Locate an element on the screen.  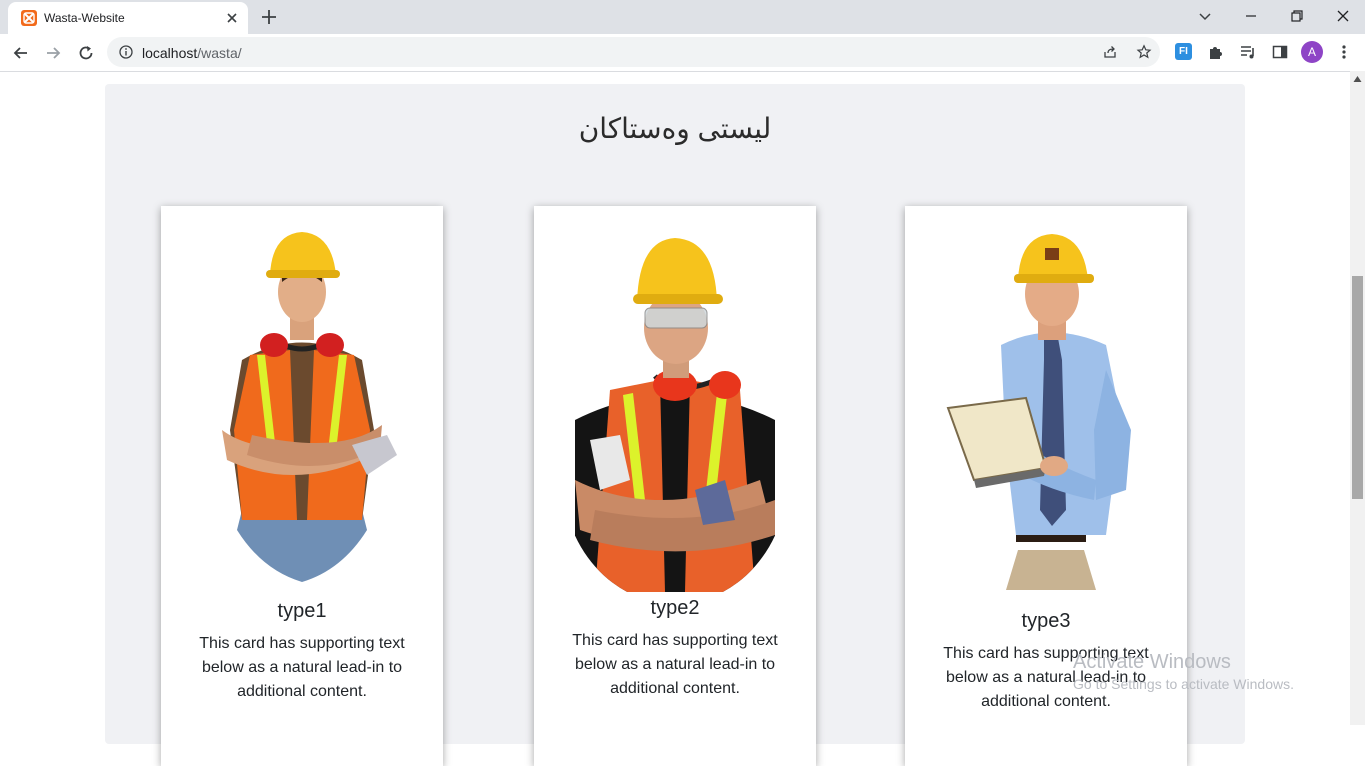
page-scrollbar is located at coordinates (1357, 398).